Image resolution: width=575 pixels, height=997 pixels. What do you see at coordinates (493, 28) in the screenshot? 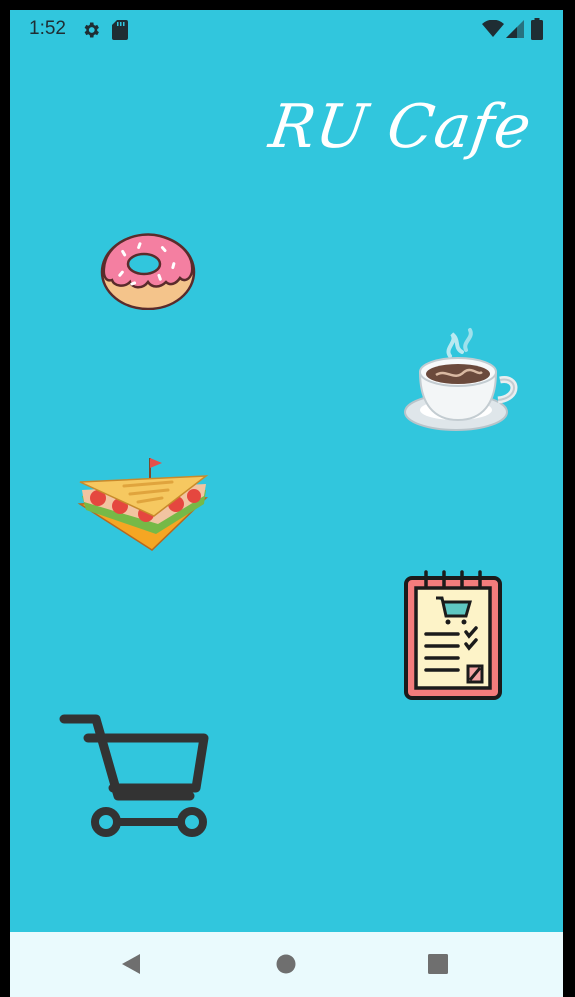
I see `wifi-icon` at bounding box center [493, 28].